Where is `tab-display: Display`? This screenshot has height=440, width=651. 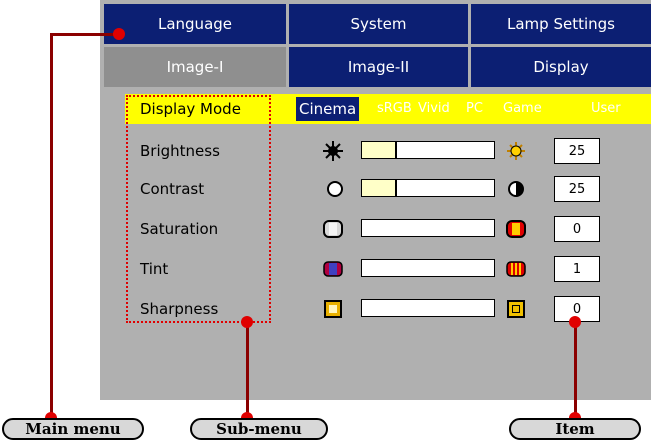
tab-display: Display is located at coordinates (561, 67).